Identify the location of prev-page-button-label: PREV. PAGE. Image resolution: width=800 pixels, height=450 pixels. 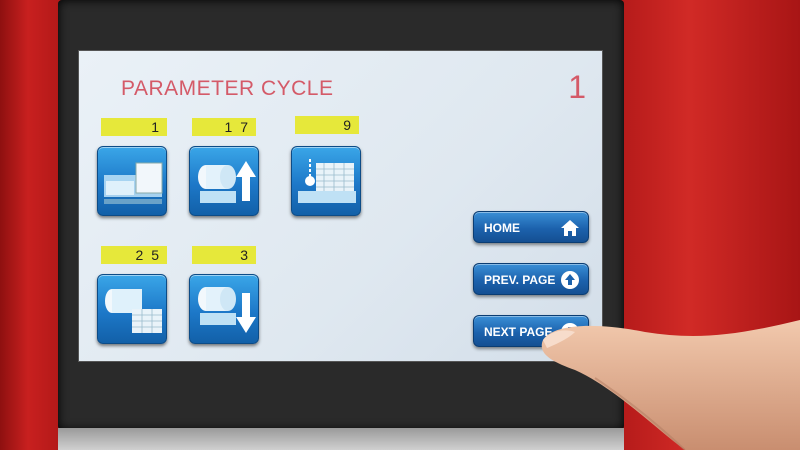
(520, 280).